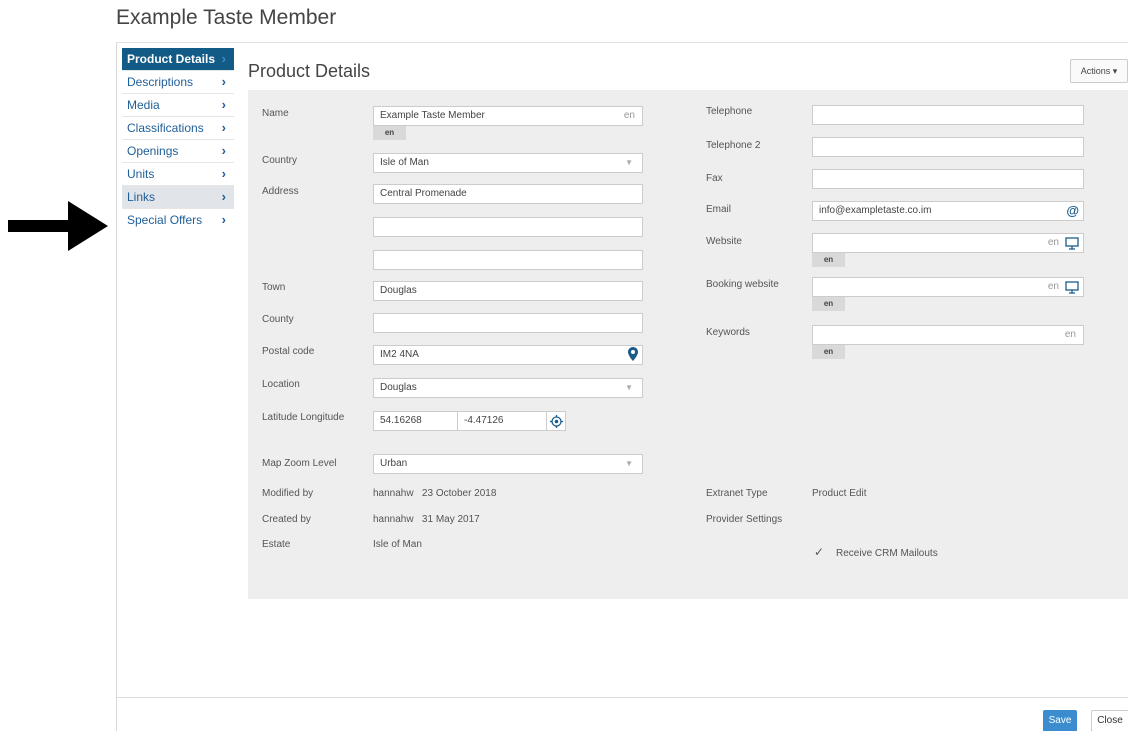 The image size is (1128, 731). I want to click on sidebar-item-special-offers: Special Offers ›, so click(178, 220).